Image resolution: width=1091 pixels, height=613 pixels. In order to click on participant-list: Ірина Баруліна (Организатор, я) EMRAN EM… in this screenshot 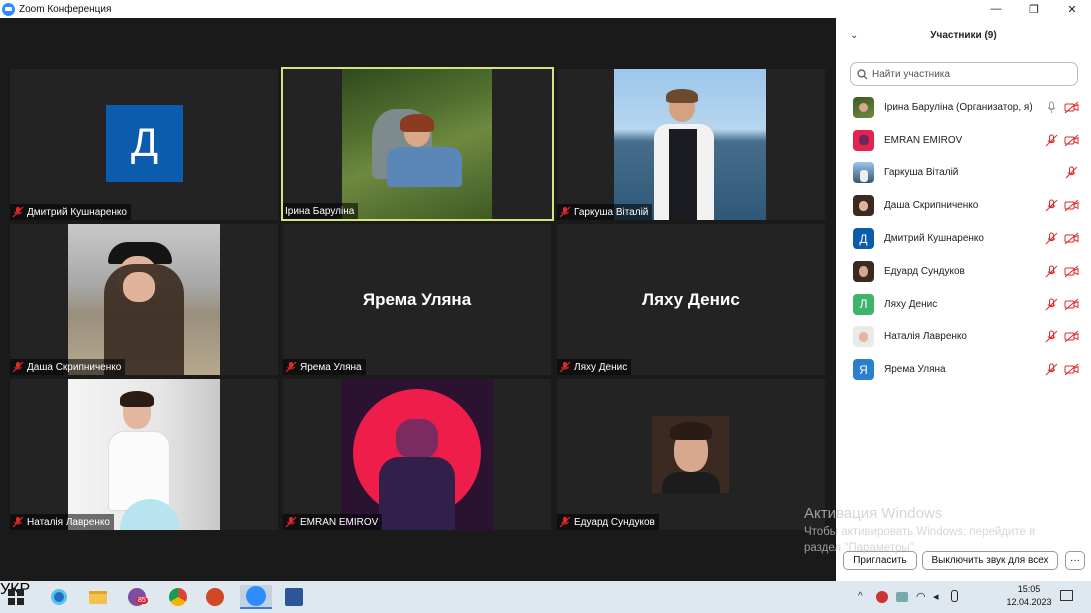, I will do `click(963, 238)`.